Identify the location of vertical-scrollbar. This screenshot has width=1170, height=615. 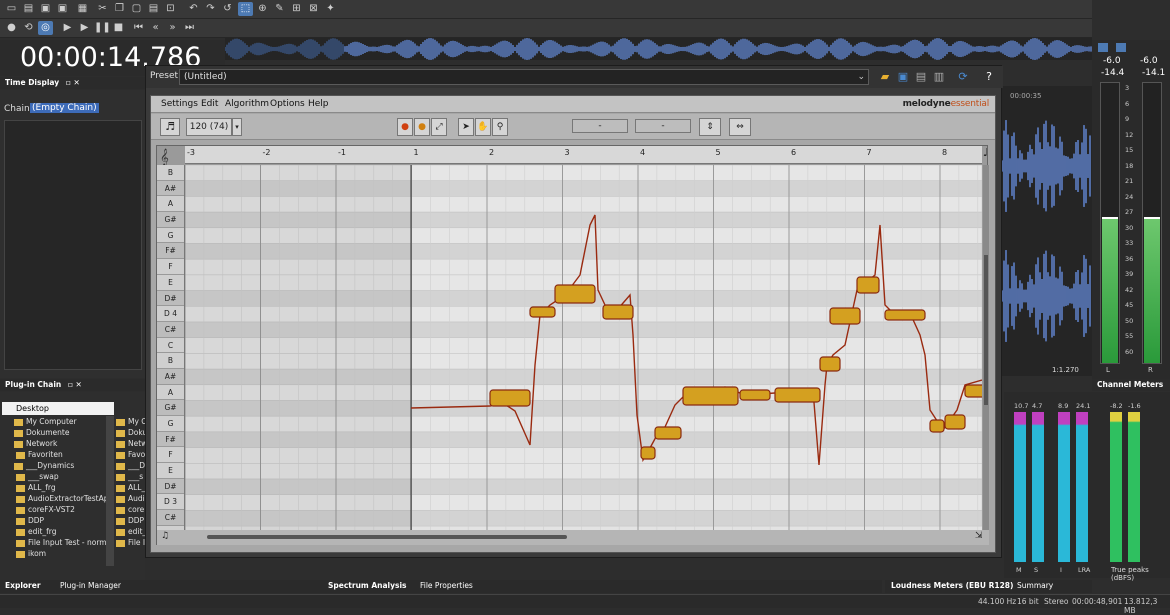
(986, 347).